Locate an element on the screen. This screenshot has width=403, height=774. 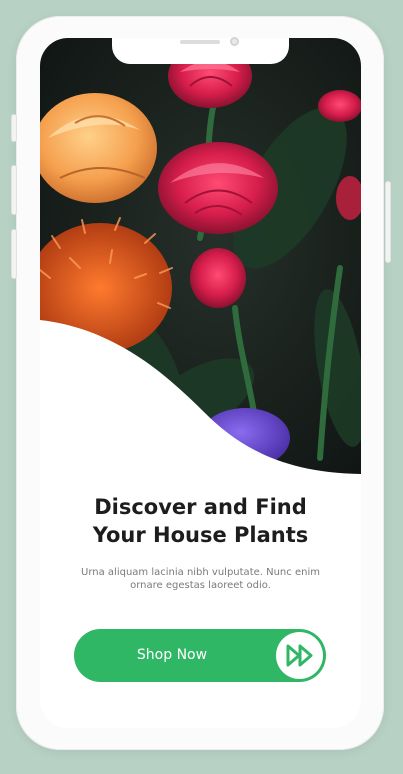
rose-bud-mid is located at coordinates (218, 278).